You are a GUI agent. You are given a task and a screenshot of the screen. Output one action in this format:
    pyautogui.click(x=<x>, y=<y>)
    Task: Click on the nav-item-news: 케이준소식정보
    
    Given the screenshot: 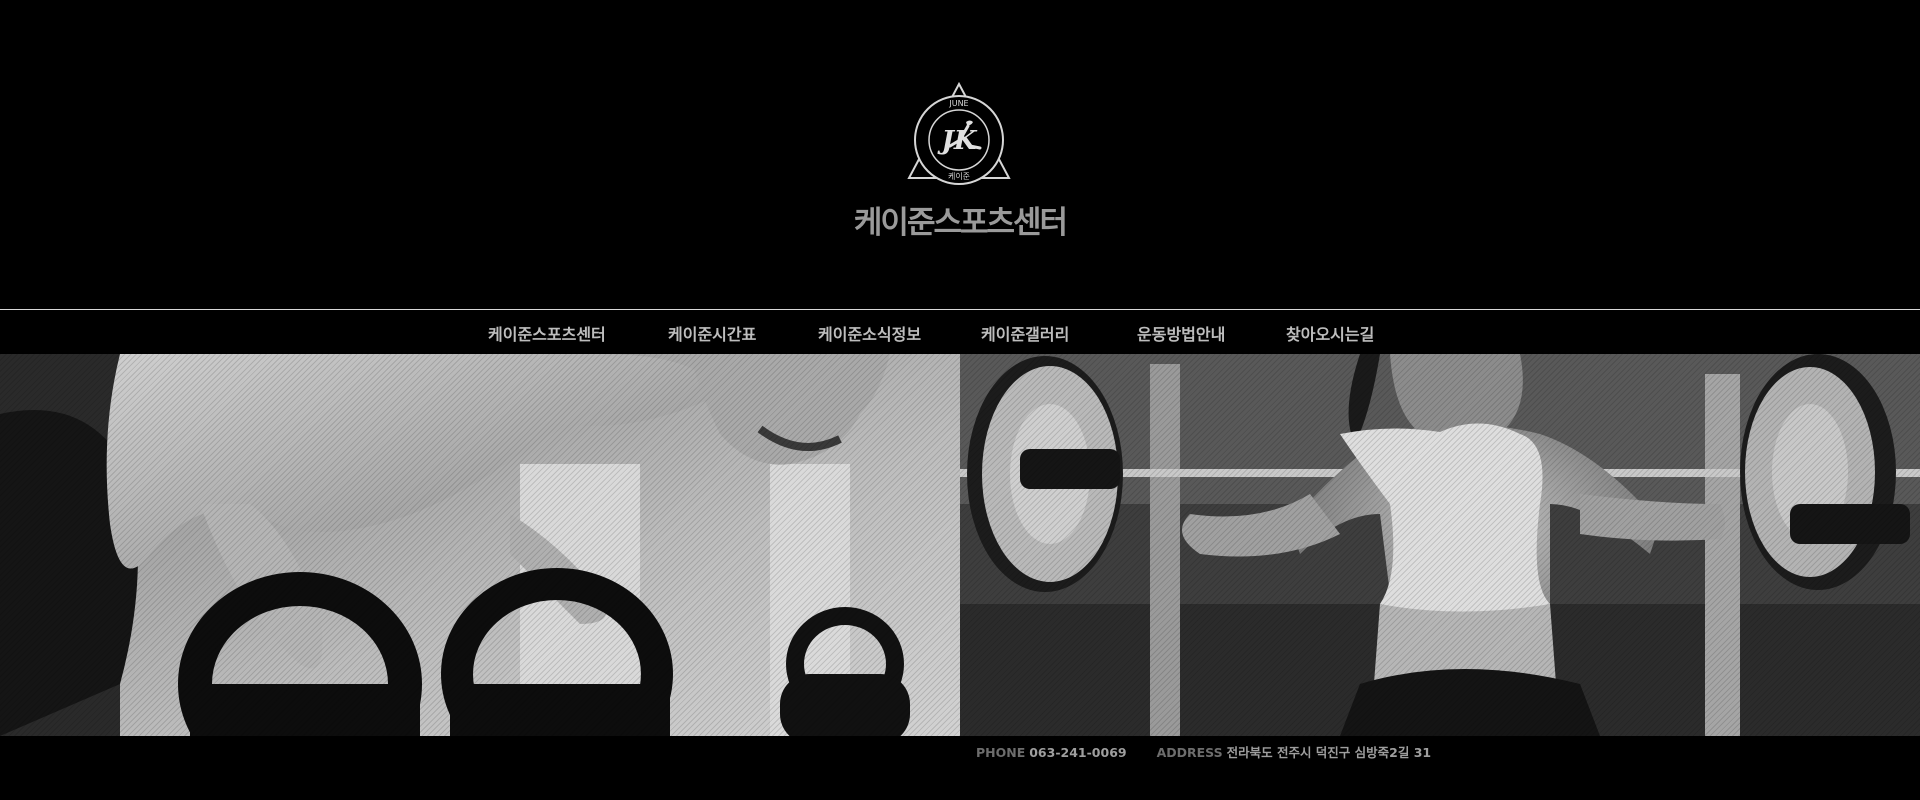 What is the action you would take?
    pyautogui.click(x=869, y=333)
    